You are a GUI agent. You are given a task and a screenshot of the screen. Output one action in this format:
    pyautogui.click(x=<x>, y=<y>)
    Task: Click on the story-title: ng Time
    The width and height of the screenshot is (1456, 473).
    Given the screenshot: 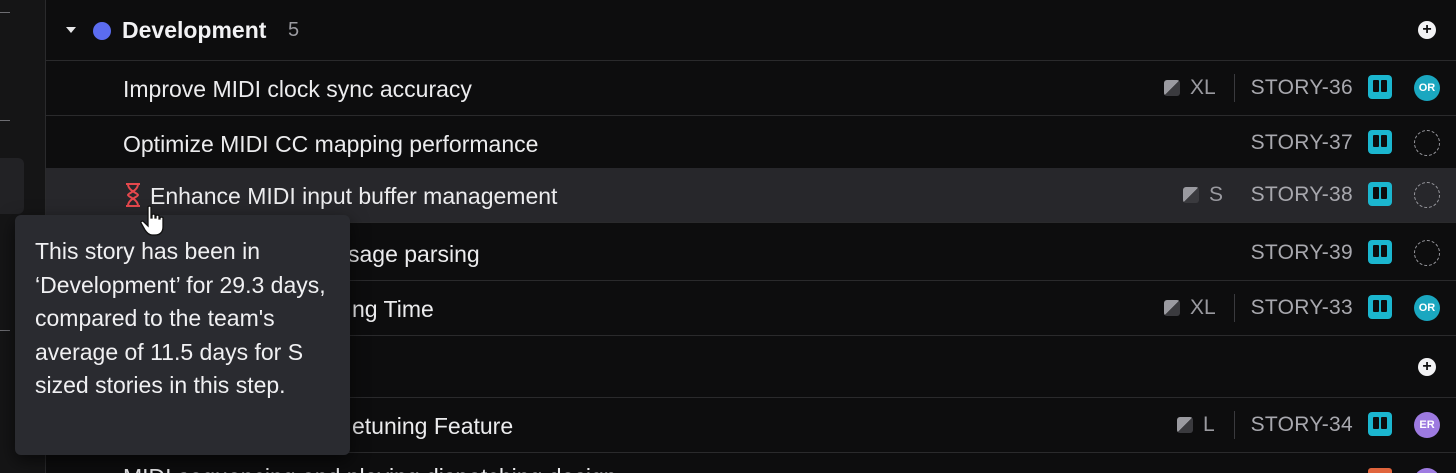 What is the action you would take?
    pyautogui.click(x=393, y=309)
    